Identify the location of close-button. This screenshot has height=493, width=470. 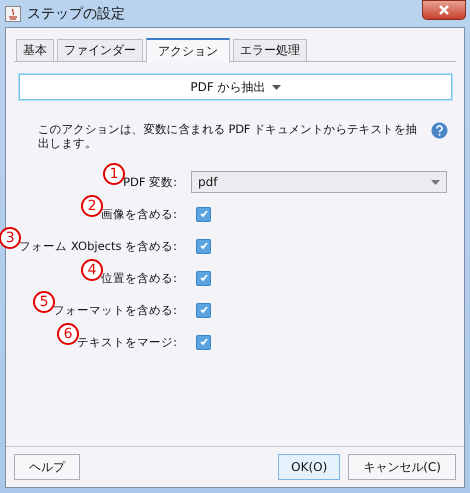
(444, 10).